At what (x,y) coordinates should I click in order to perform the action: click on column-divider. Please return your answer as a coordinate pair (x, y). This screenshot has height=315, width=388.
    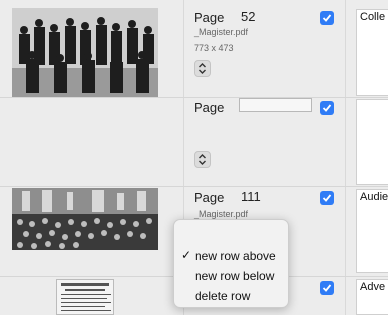
    Looking at the image, I should click on (345, 157).